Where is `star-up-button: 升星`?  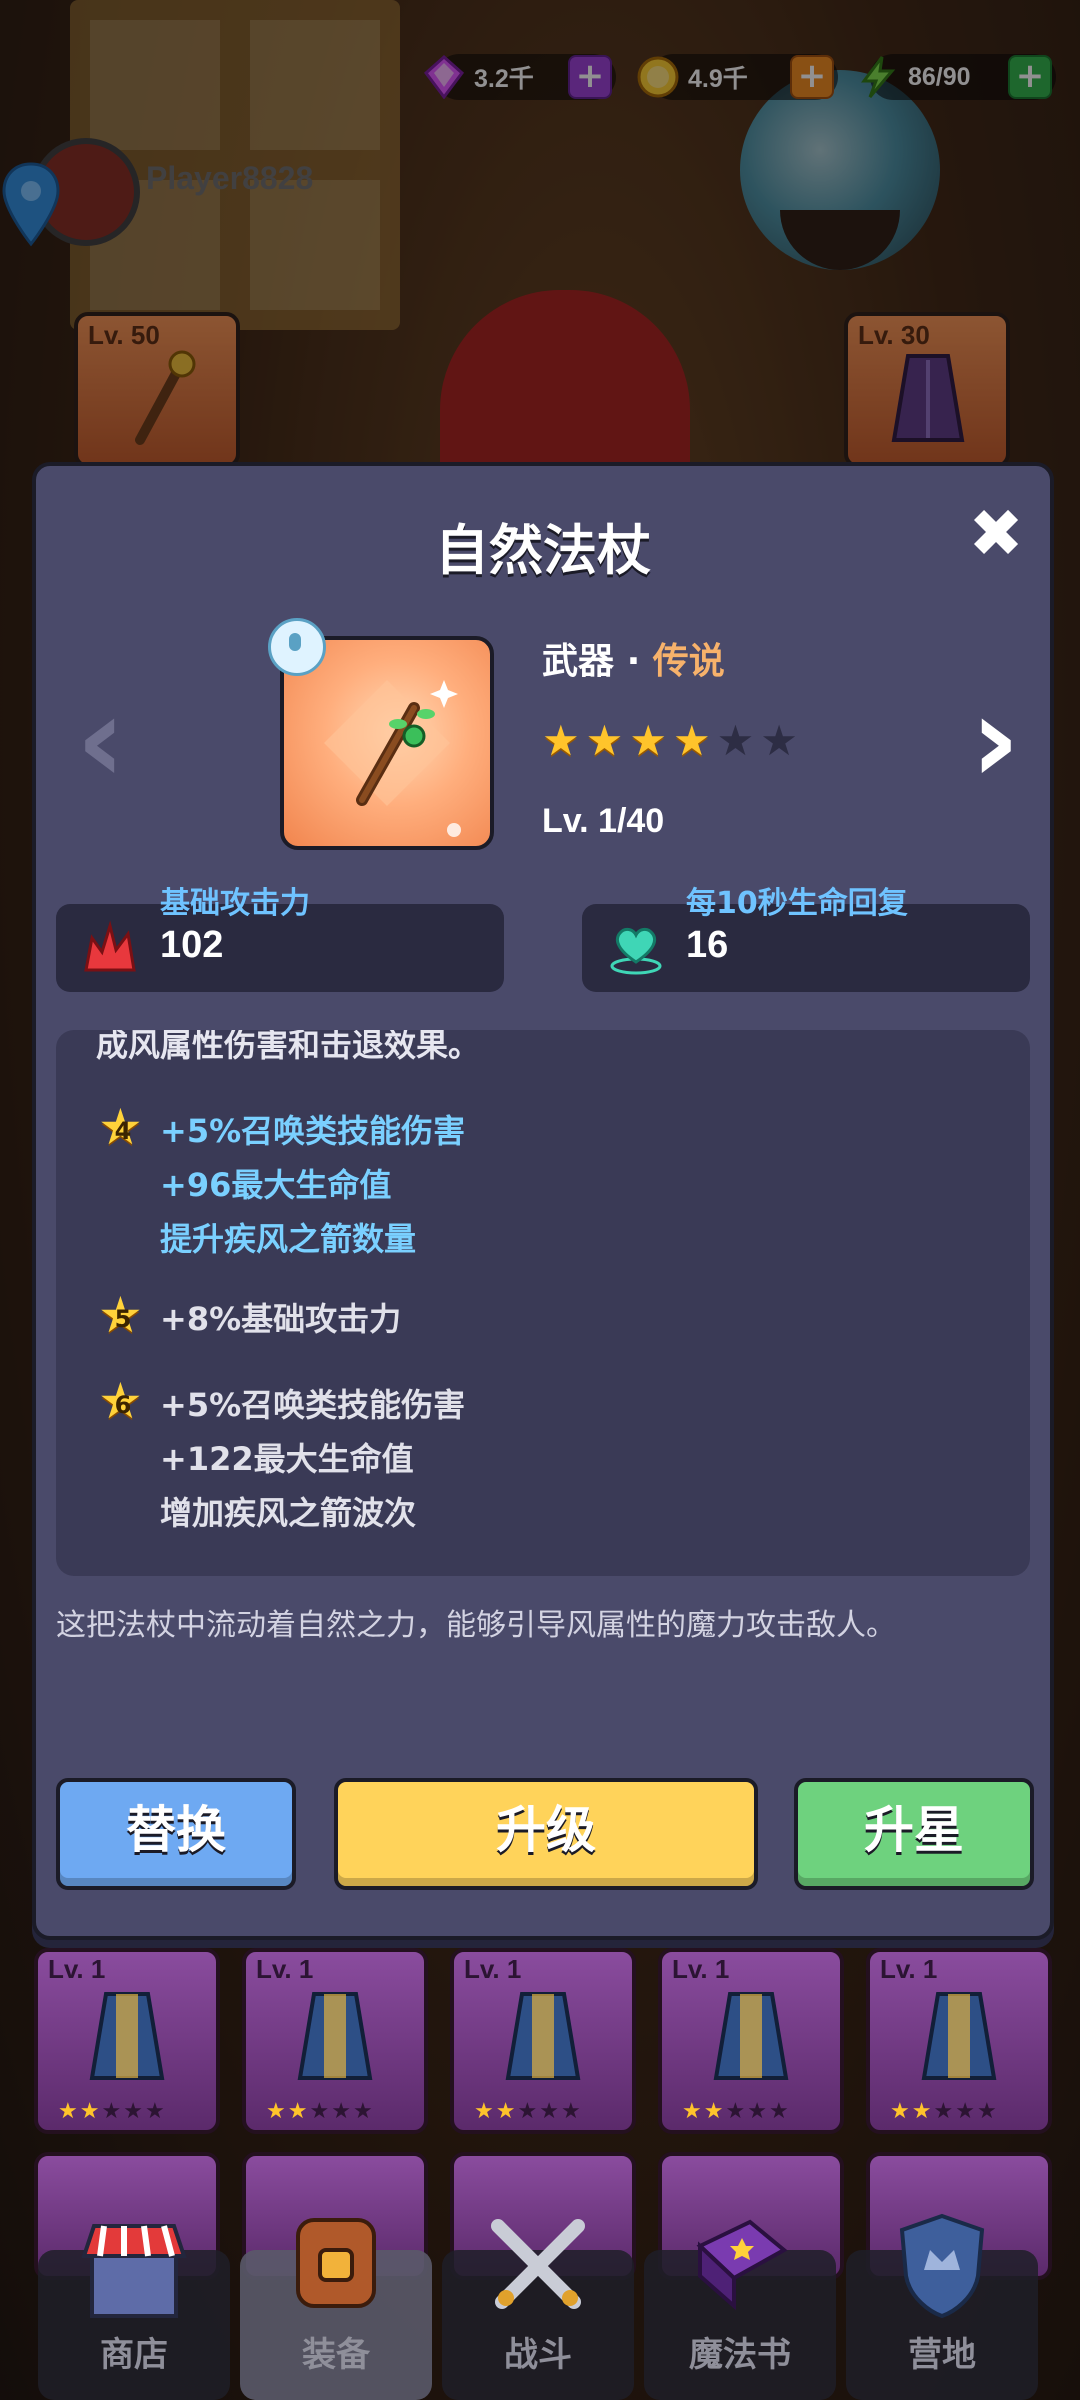 star-up-button: 升星 is located at coordinates (914, 1834).